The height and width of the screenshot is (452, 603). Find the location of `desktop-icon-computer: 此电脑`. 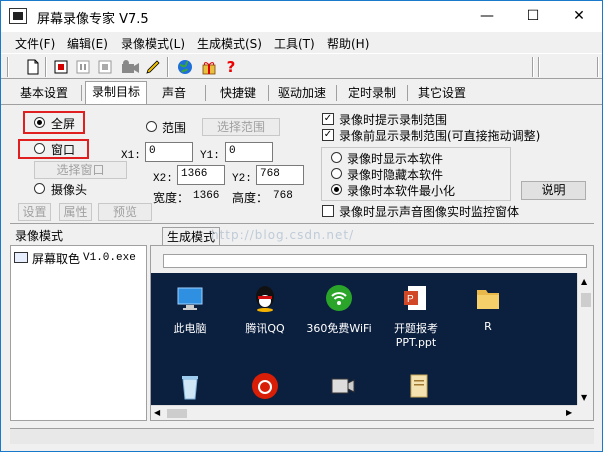

desktop-icon-computer: 此电脑 is located at coordinates (190, 309).